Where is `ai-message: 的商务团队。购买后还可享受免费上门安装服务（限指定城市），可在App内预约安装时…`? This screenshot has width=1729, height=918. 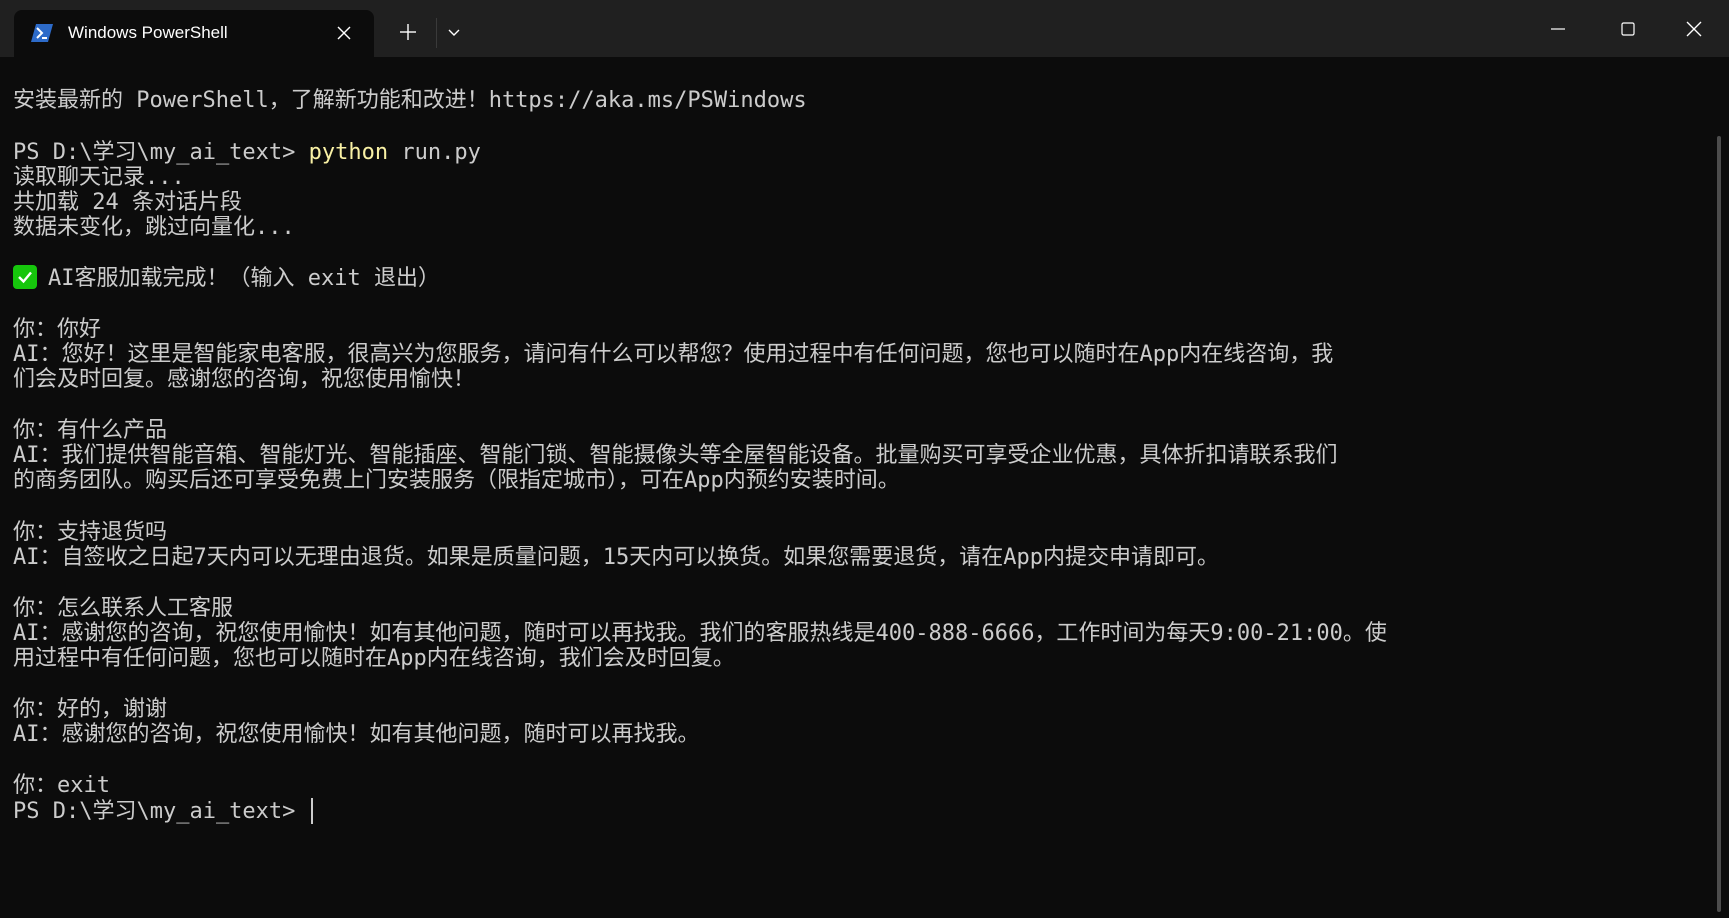 ai-message: 的商务团队。购买后还可享受免费上门安装服务（限指定城市），可在App内预约安装时… is located at coordinates (456, 480).